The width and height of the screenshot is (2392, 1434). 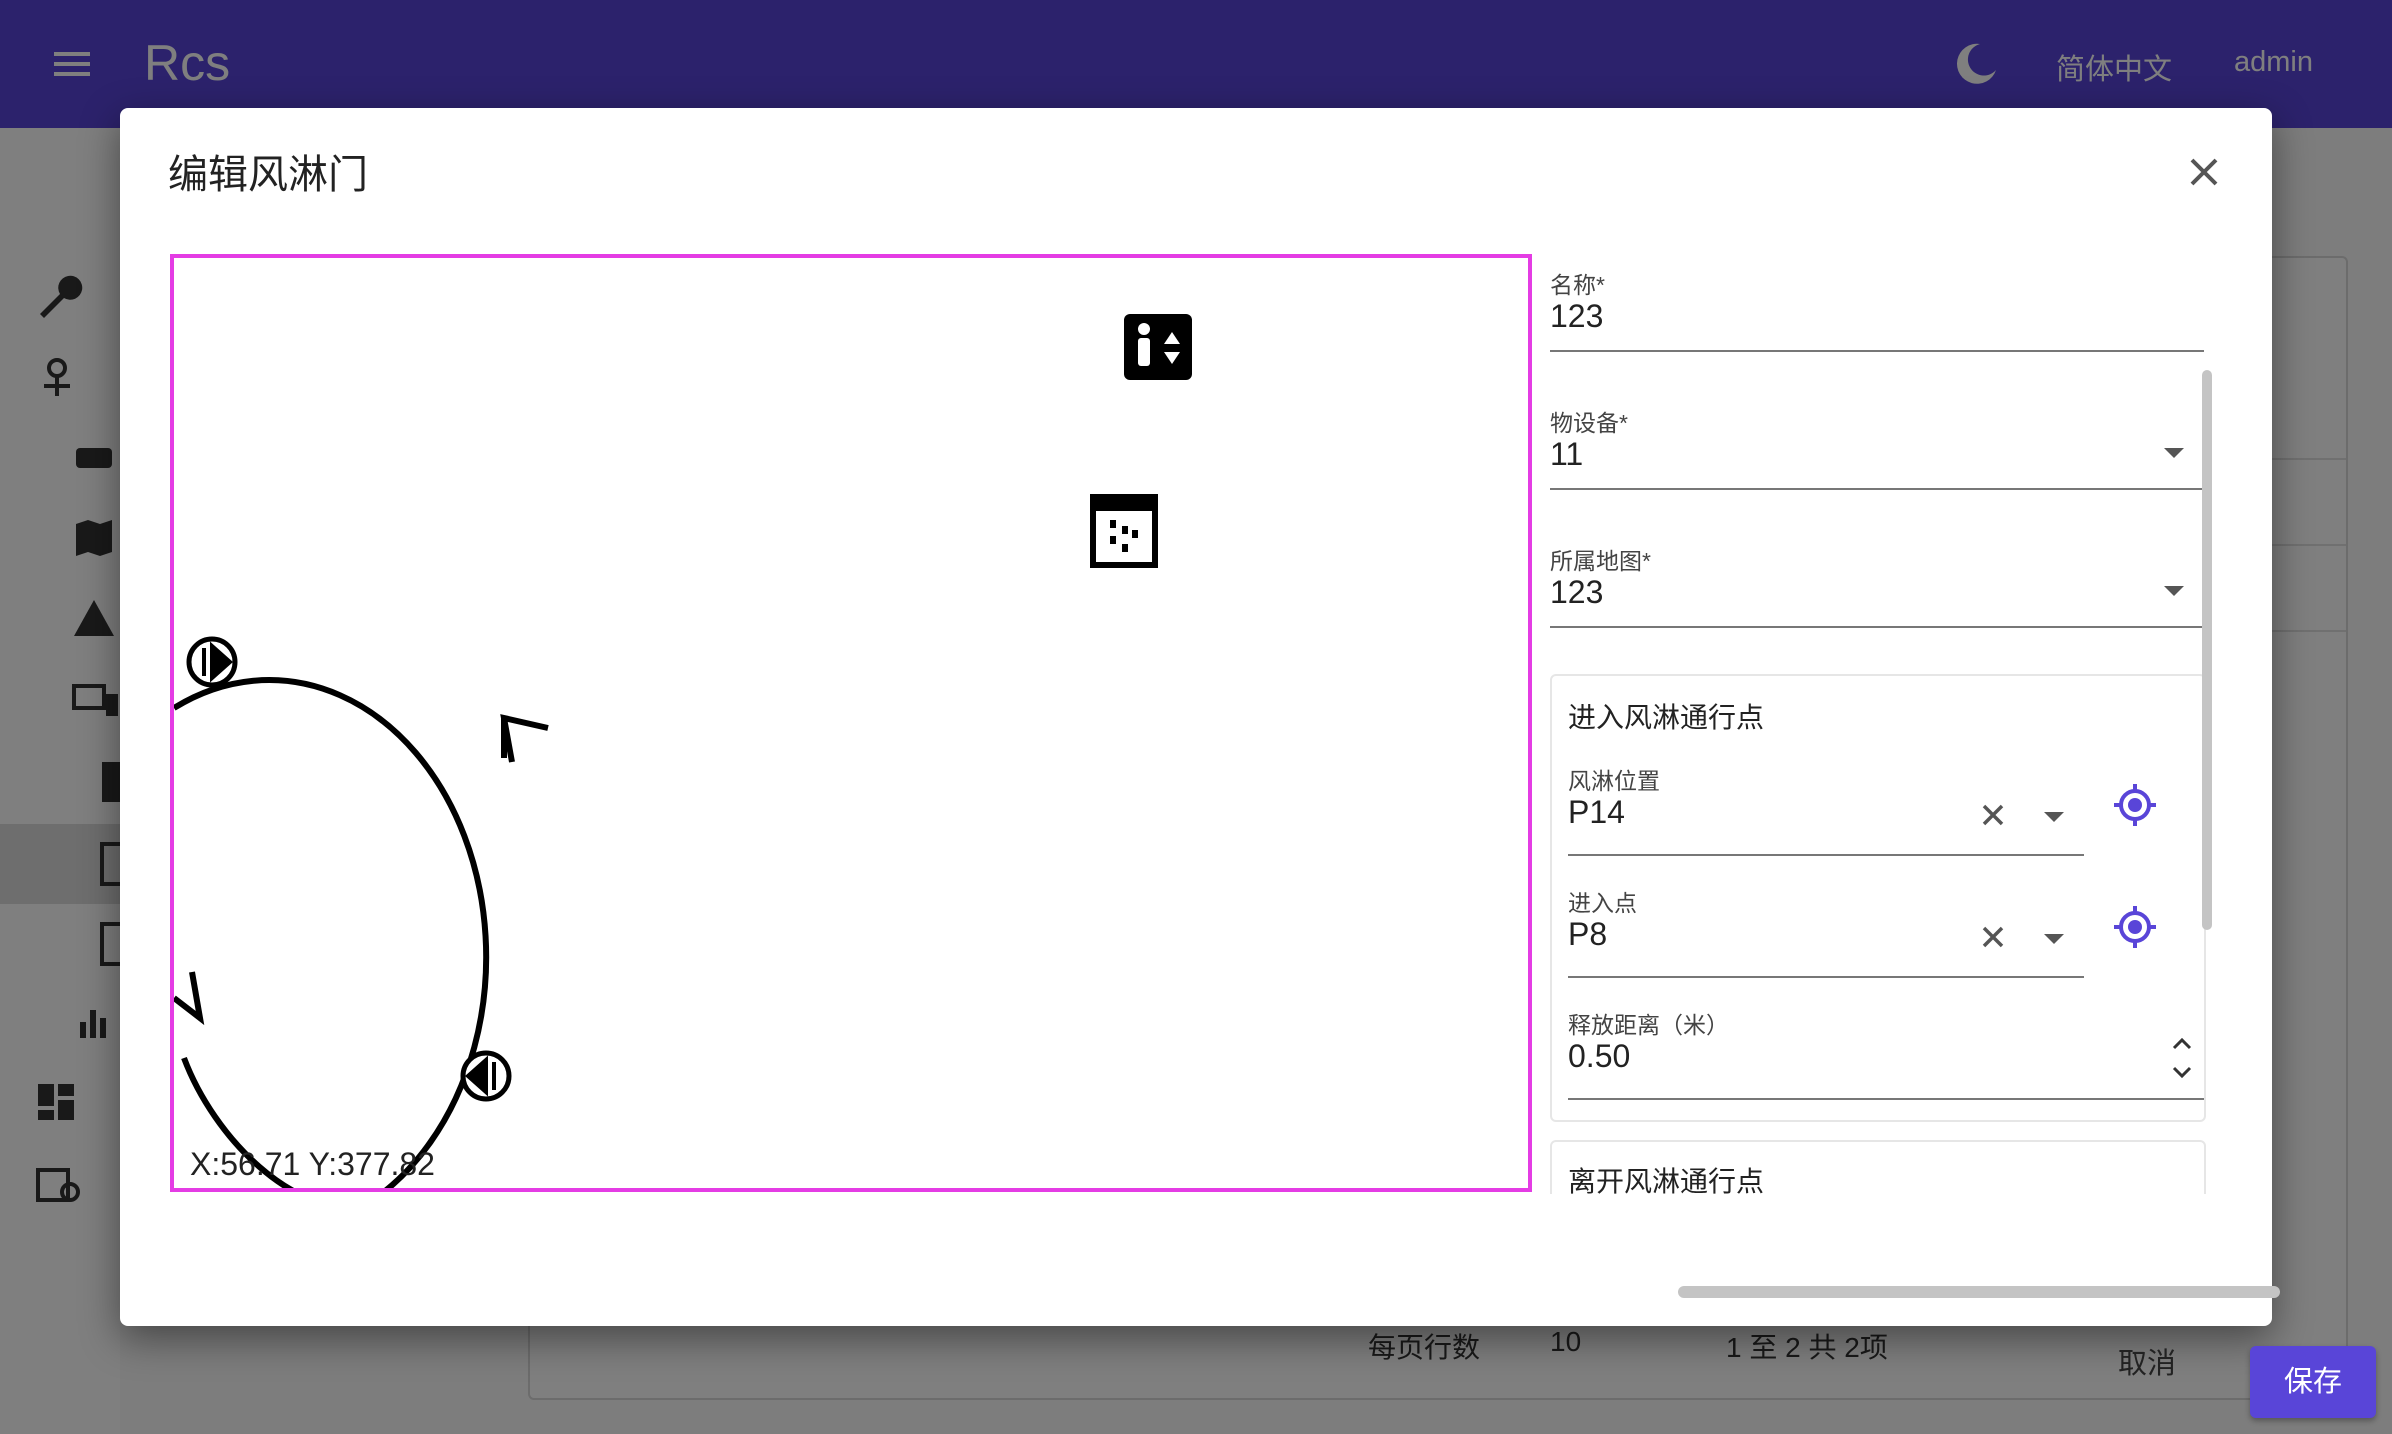 What do you see at coordinates (1589, 423) in the screenshot?
I see `device-label: 物设备*` at bounding box center [1589, 423].